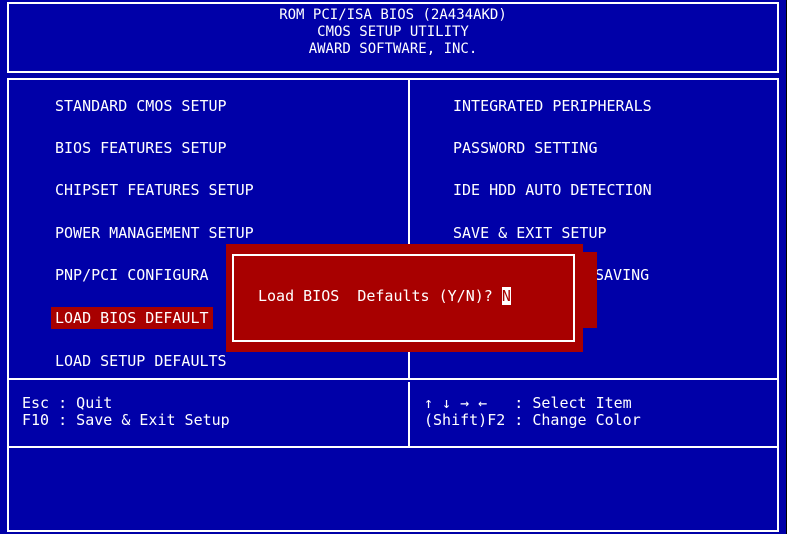 This screenshot has width=792, height=534. Describe the element at coordinates (532, 420) in the screenshot. I see `help-change-color: (Shift)F2 : Change Color` at that location.